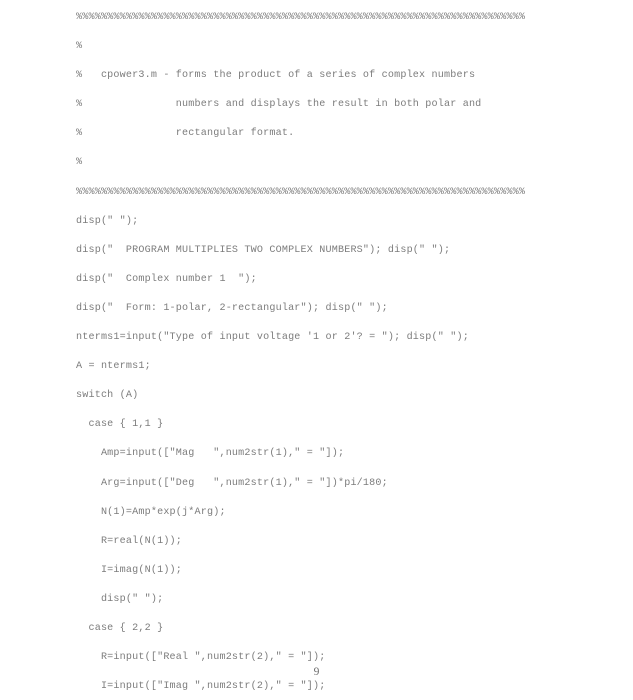 This screenshot has height=700, width=633. Describe the element at coordinates (210, 454) in the screenshot. I see `code-line: Amp=input(["Mag ",num2str(1)," = "]);` at that location.